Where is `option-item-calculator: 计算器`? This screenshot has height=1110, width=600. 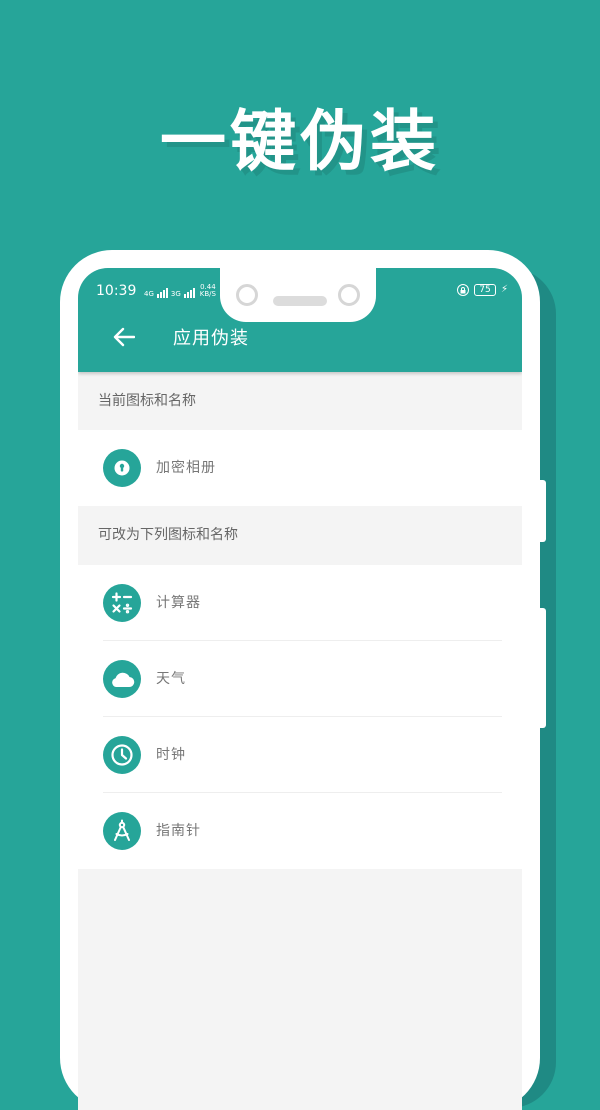
option-item-calculator: 计算器 is located at coordinates (300, 603).